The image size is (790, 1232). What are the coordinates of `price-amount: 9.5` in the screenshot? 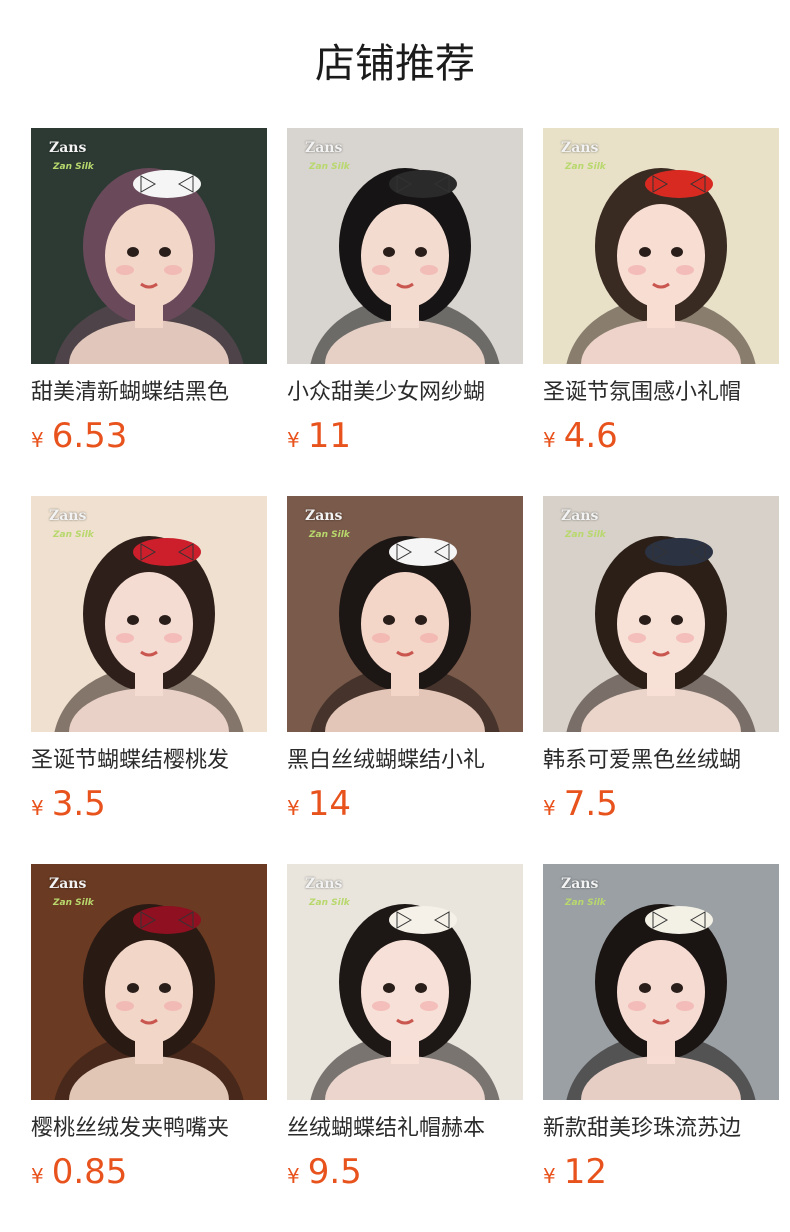 It's located at (334, 1172).